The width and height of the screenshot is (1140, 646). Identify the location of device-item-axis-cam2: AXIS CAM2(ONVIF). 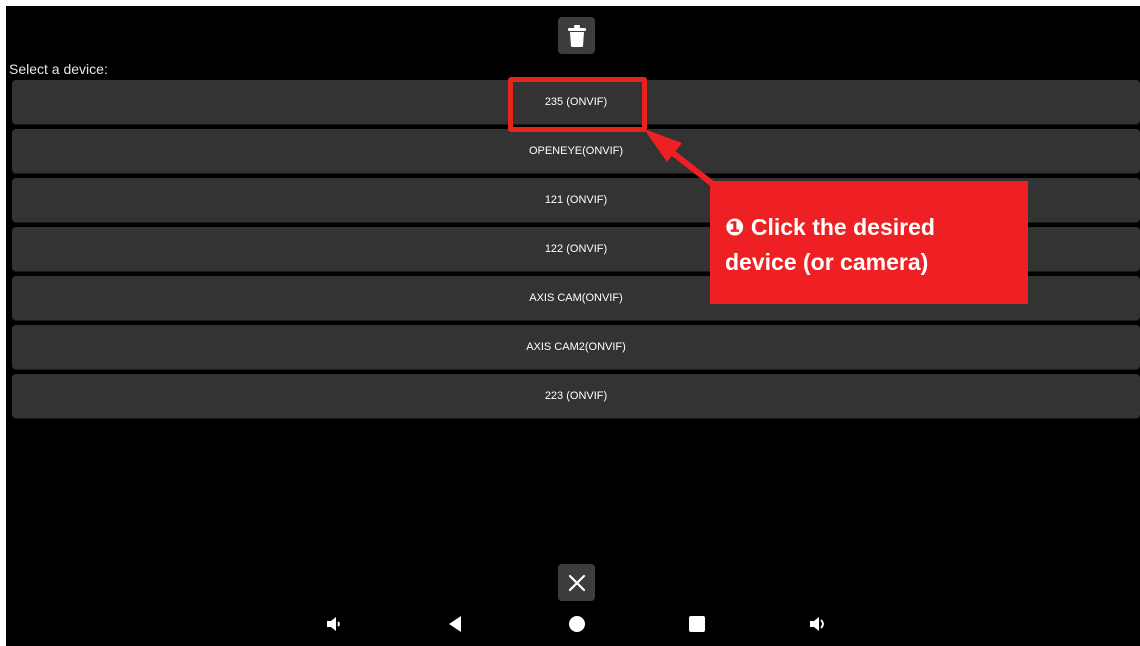
(576, 347).